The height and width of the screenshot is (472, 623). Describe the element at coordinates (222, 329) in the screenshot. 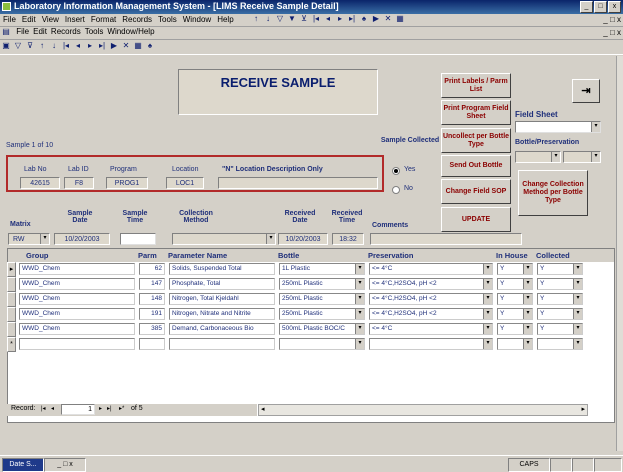

I see `cell-parameter-name: Demand, Carbonaceous Bio` at that location.